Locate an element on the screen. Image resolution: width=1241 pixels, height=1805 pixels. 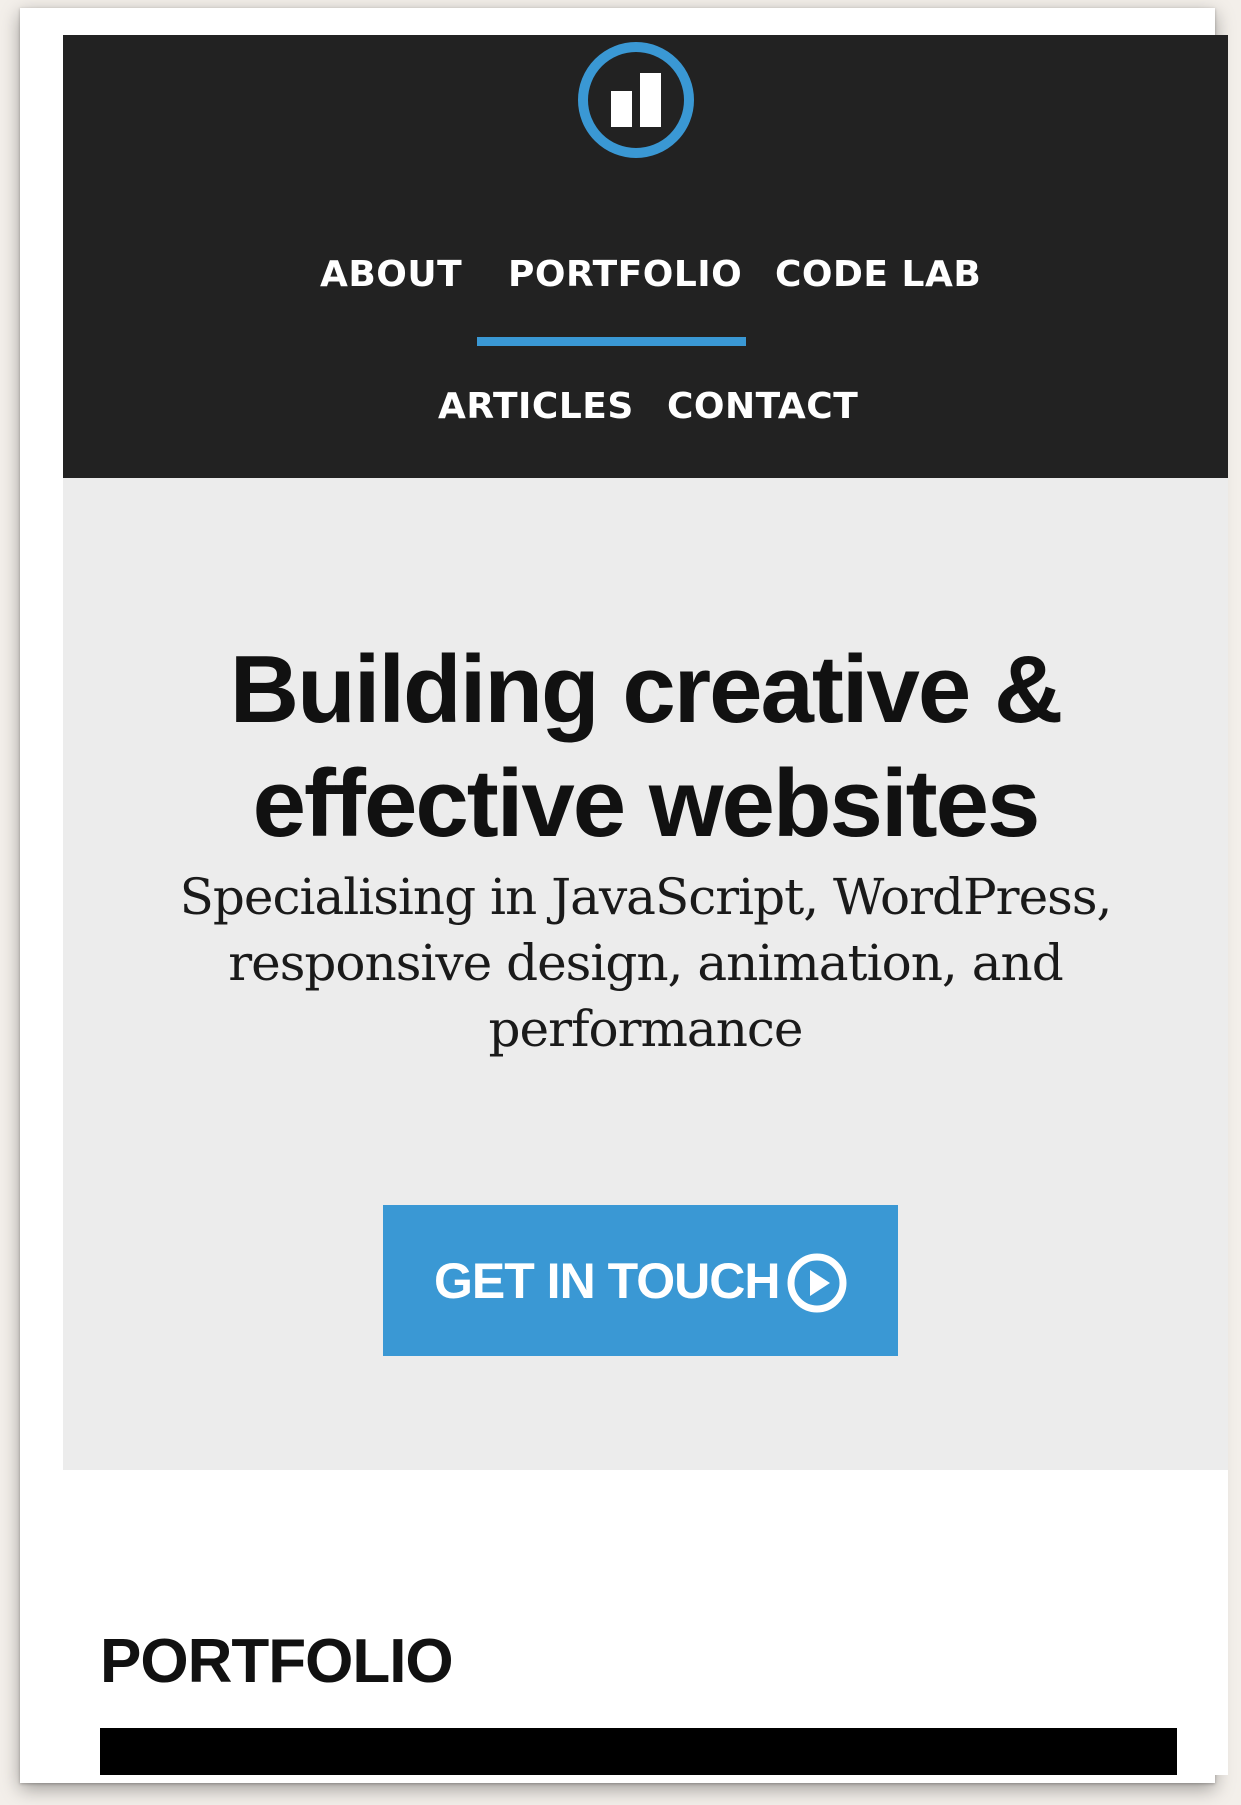
portfolio-item-preview is located at coordinates (638, 1751).